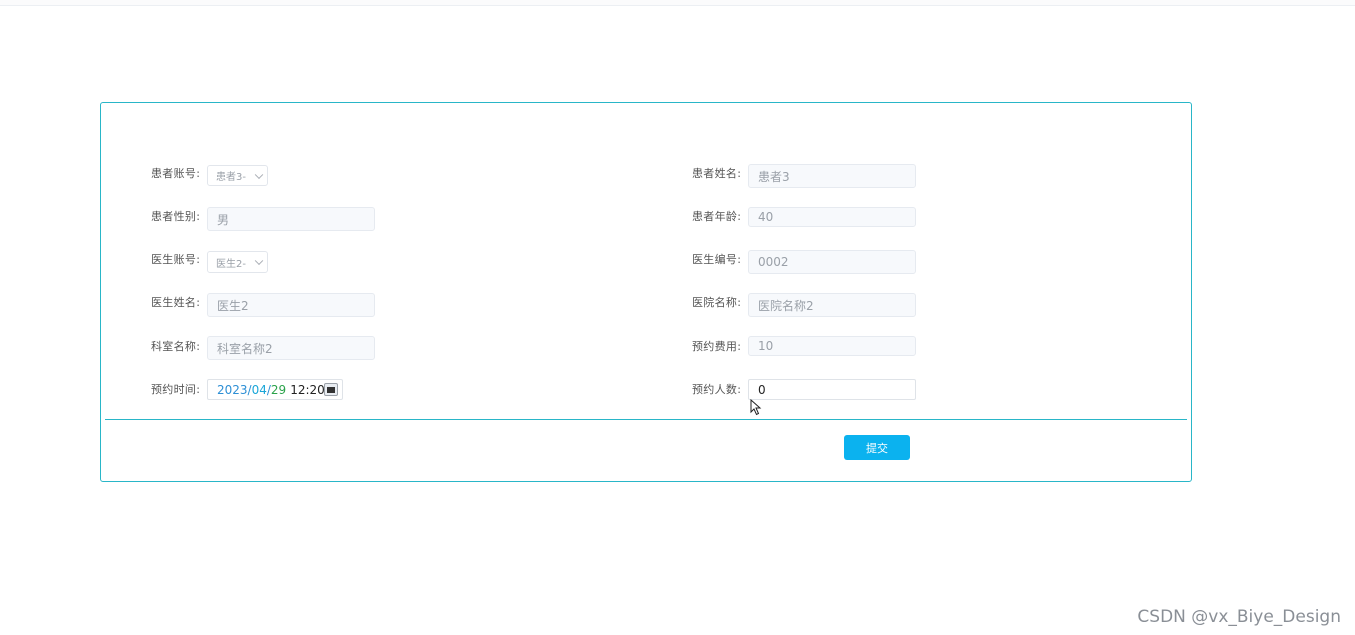  Describe the element at coordinates (717, 389) in the screenshot. I see `appointment-count-label: 预约人数:` at that location.